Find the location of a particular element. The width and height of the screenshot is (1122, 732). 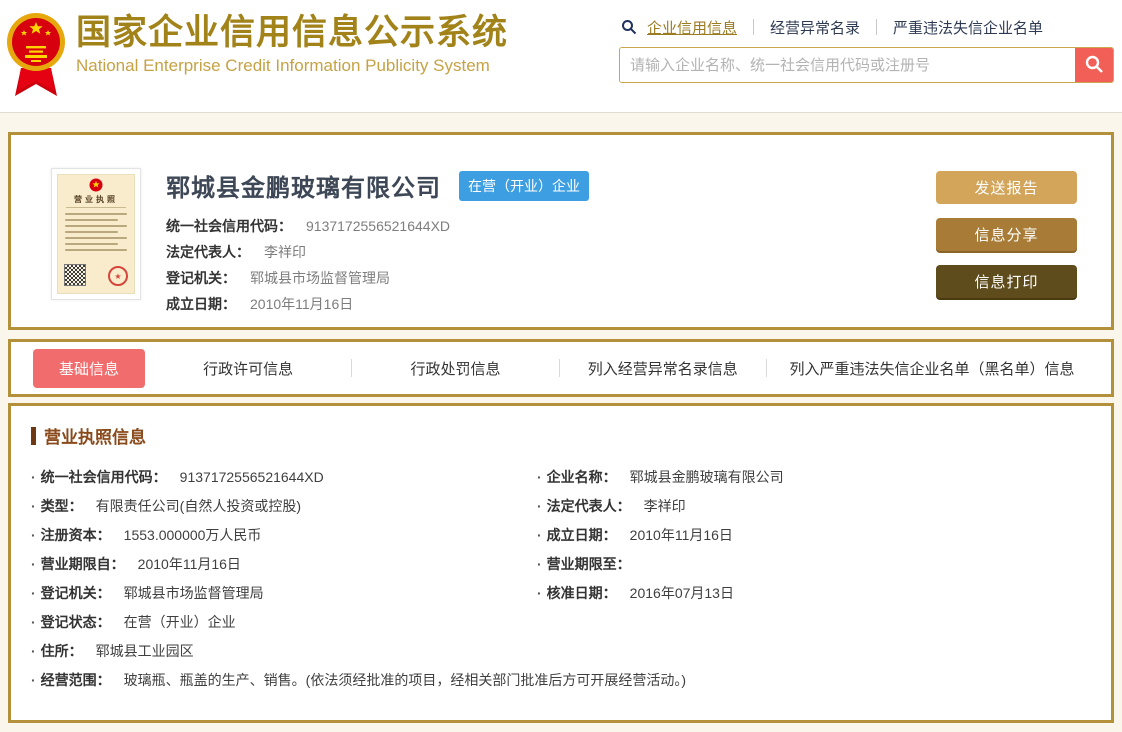

field-row: 企业名称： 郓城县金鹏玻璃有限公司 is located at coordinates (814, 476).